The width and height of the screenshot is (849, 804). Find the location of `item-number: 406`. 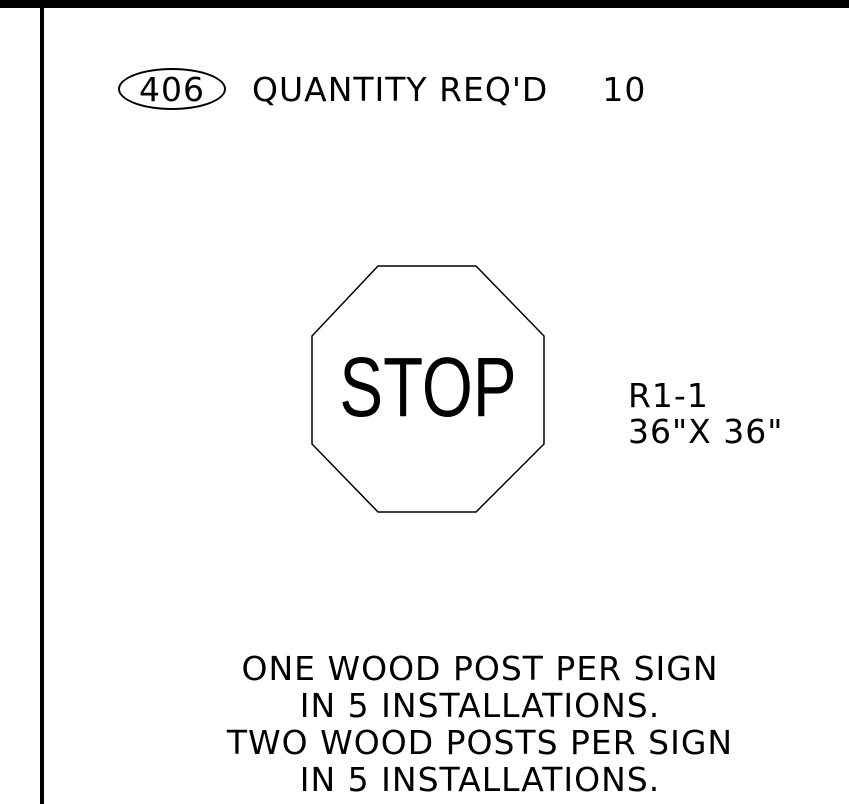

item-number: 406 is located at coordinates (172, 89).